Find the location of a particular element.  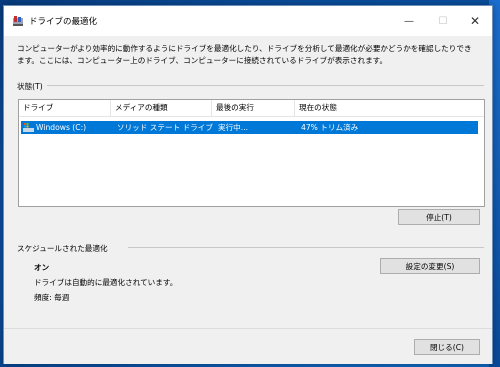

column-current-status: 現在の状態 is located at coordinates (389, 108).